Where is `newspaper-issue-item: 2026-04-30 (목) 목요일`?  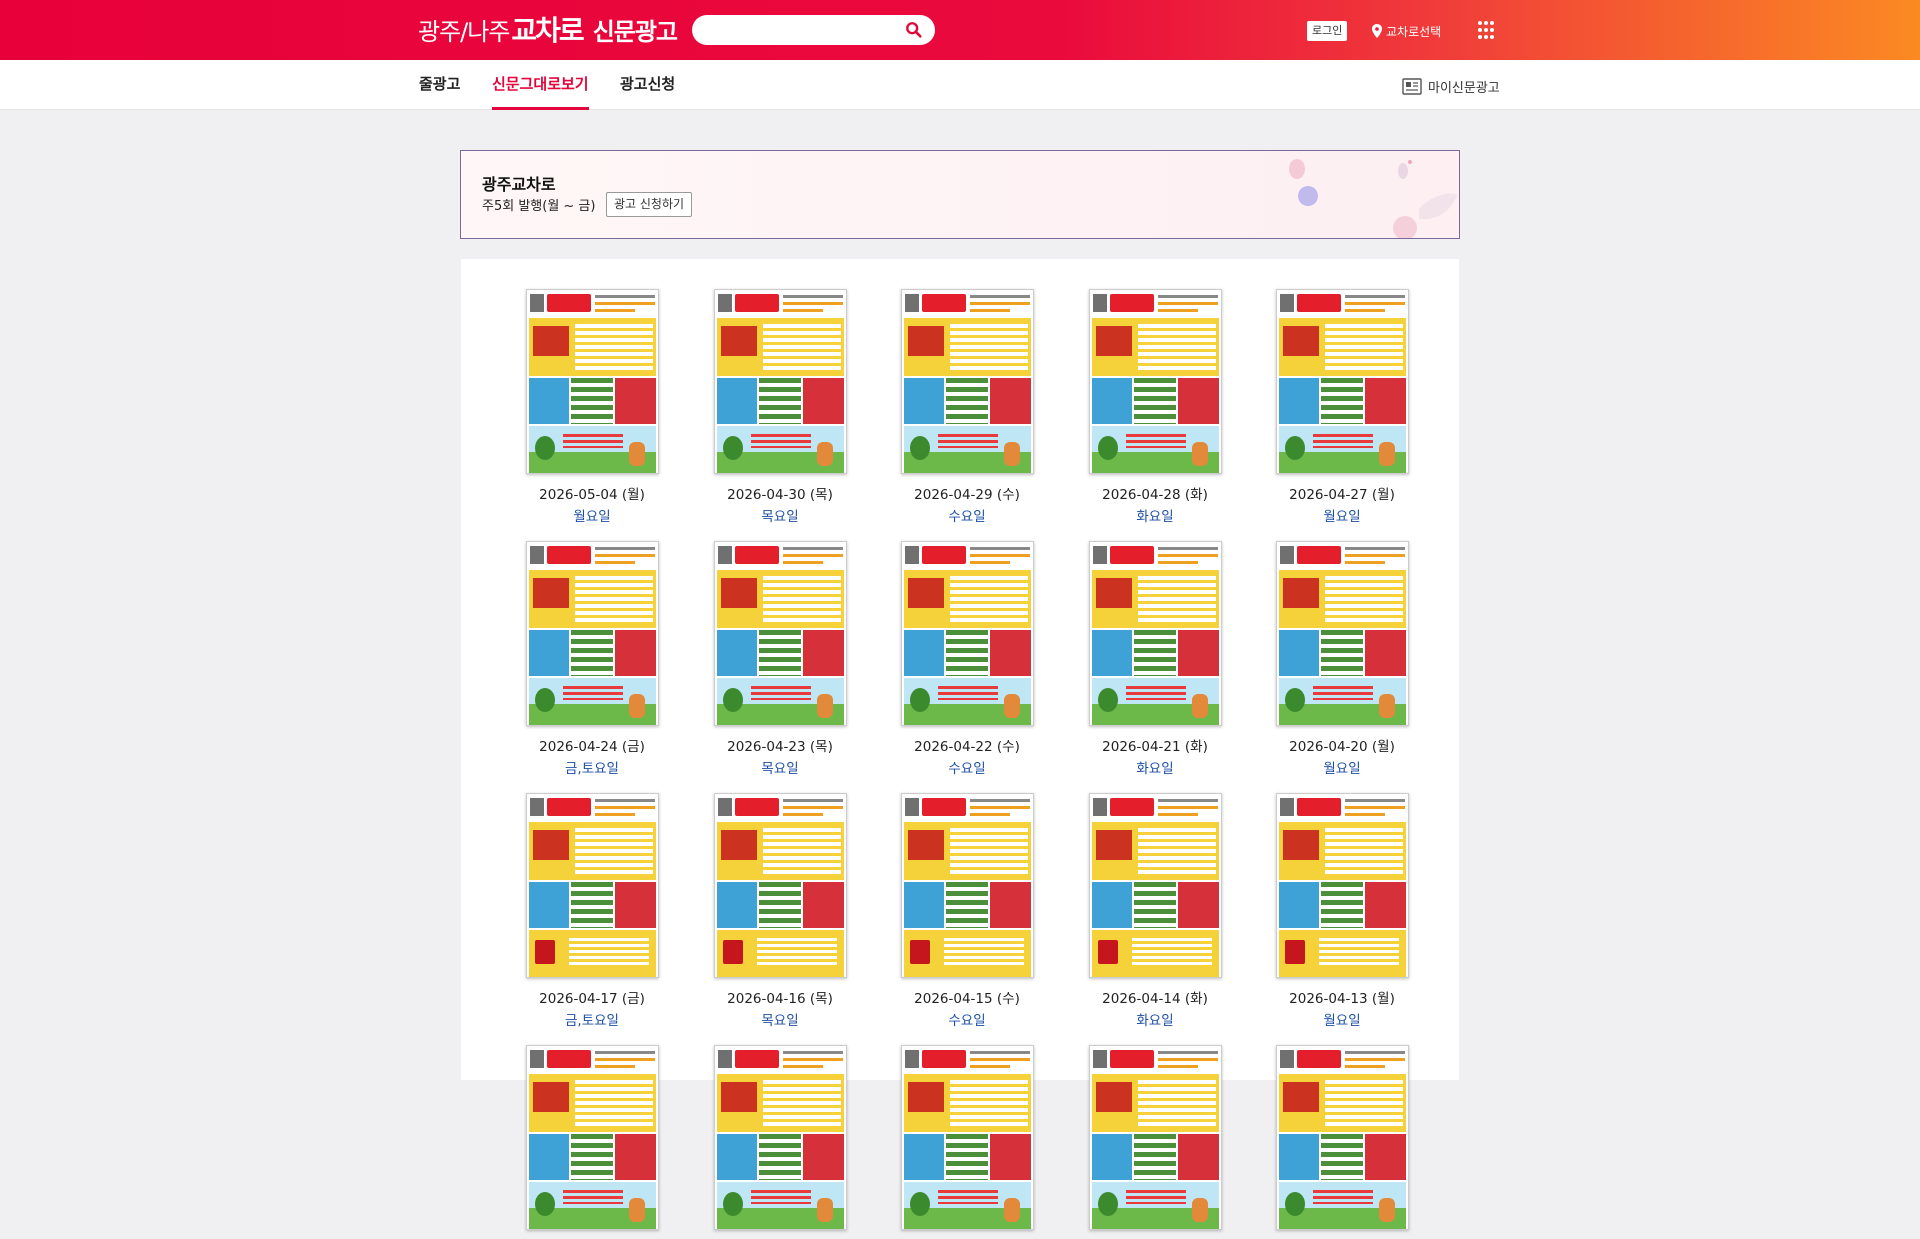 newspaper-issue-item: 2026-04-30 (목) 목요일 is located at coordinates (780, 407).